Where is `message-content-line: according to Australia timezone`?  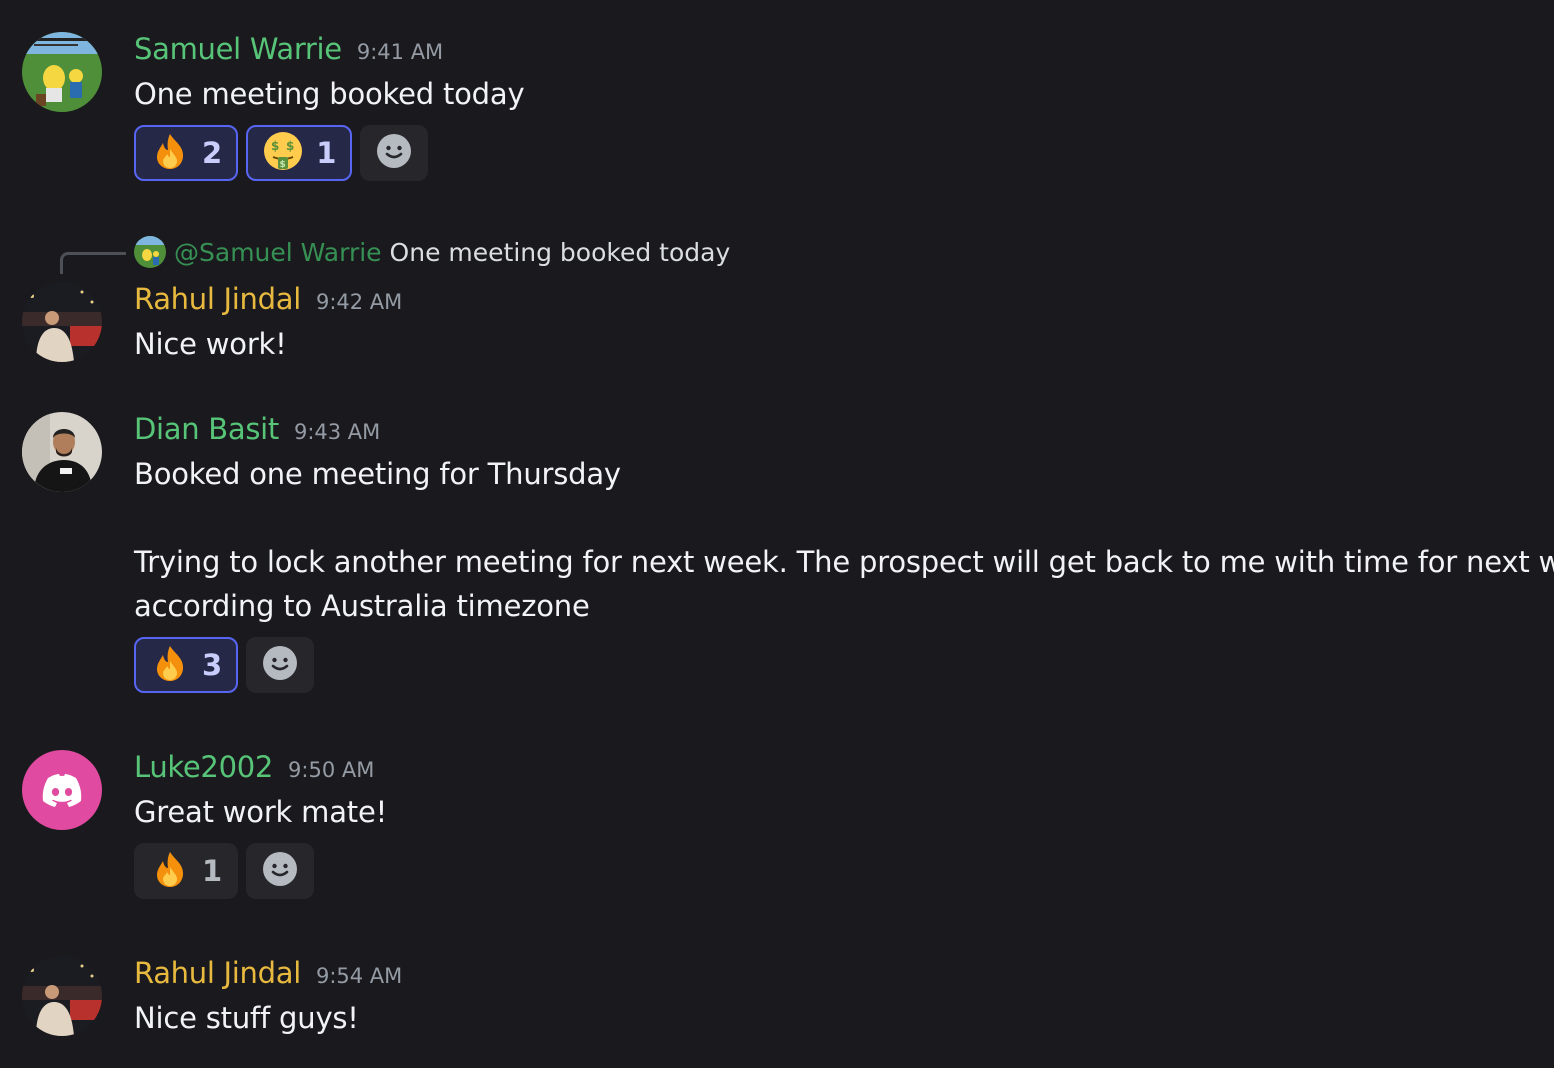
message-content-line: according to Australia timezone is located at coordinates (362, 606).